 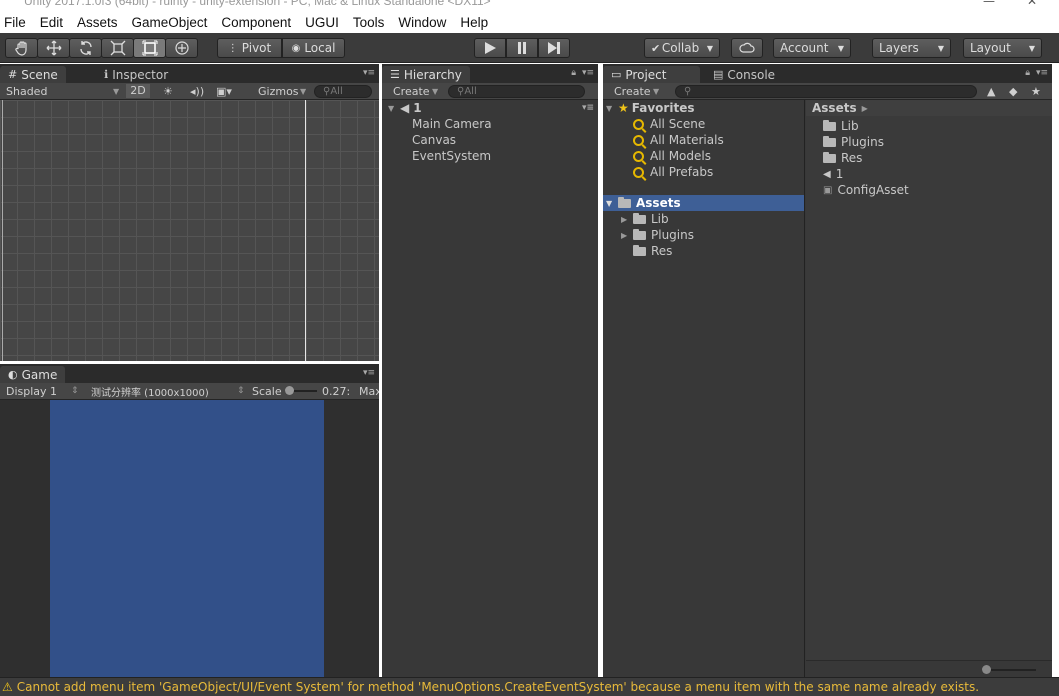 I want to click on asset-item-lib: Lib, so click(x=929, y=126).